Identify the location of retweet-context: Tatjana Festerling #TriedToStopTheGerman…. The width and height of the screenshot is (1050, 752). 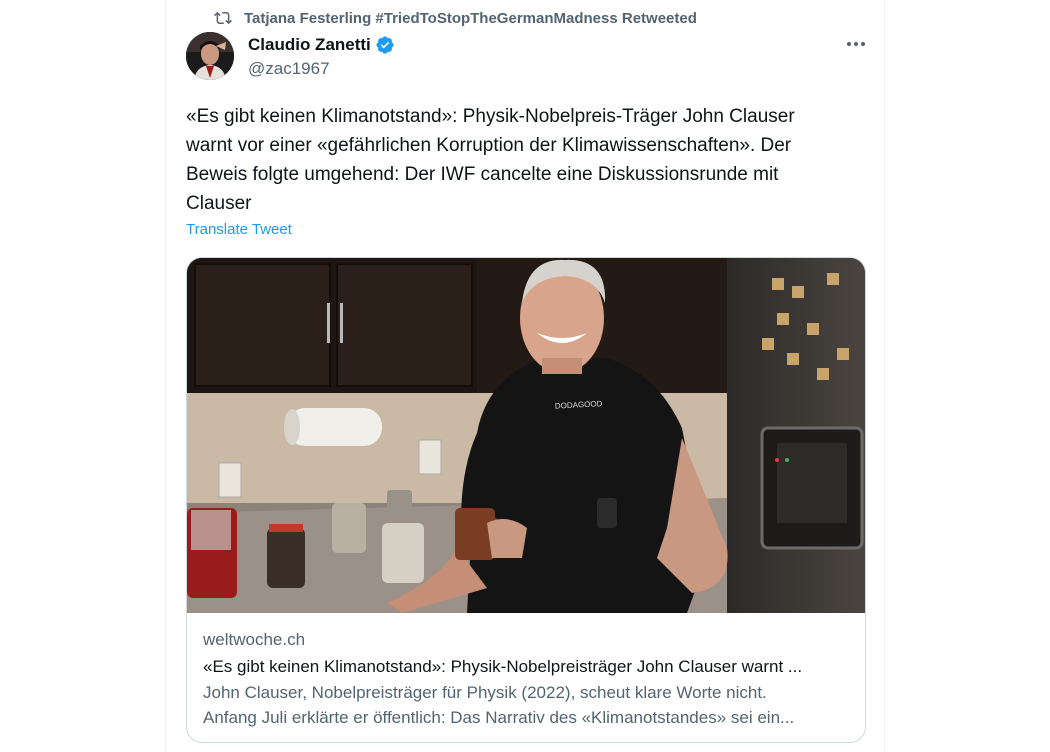
(455, 18).